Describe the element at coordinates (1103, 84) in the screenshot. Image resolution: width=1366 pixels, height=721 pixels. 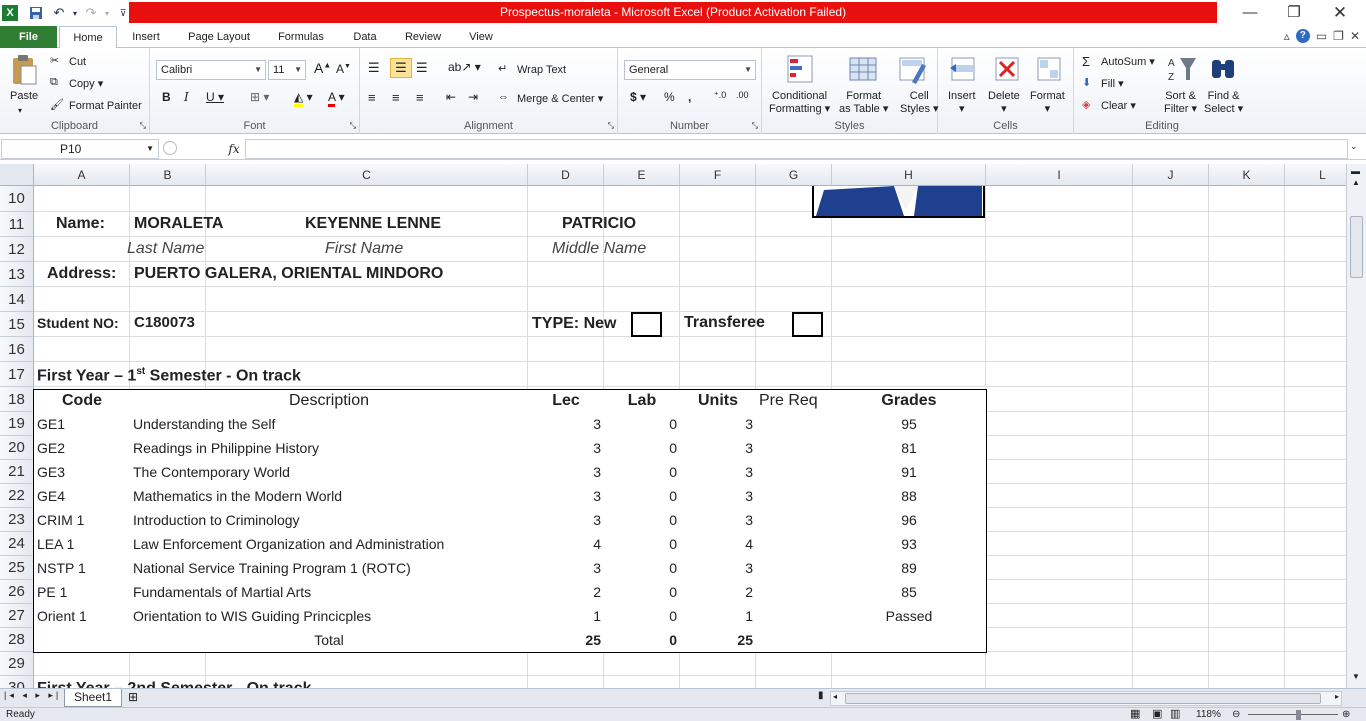
I see `fill-button: ⬇ Fill ▾` at that location.